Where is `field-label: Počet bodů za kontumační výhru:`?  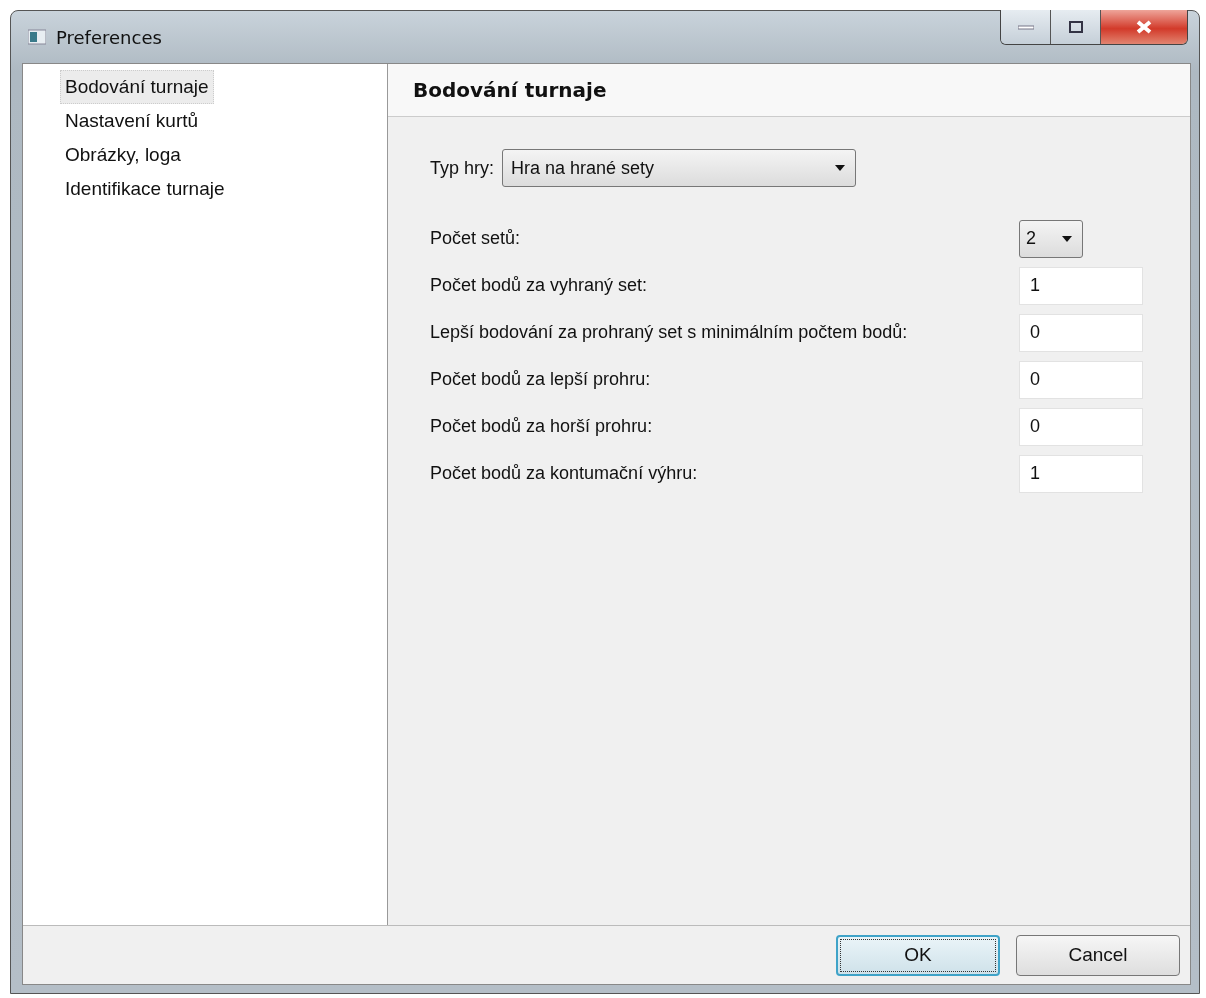 field-label: Počet bodů za kontumační výhru: is located at coordinates (564, 473).